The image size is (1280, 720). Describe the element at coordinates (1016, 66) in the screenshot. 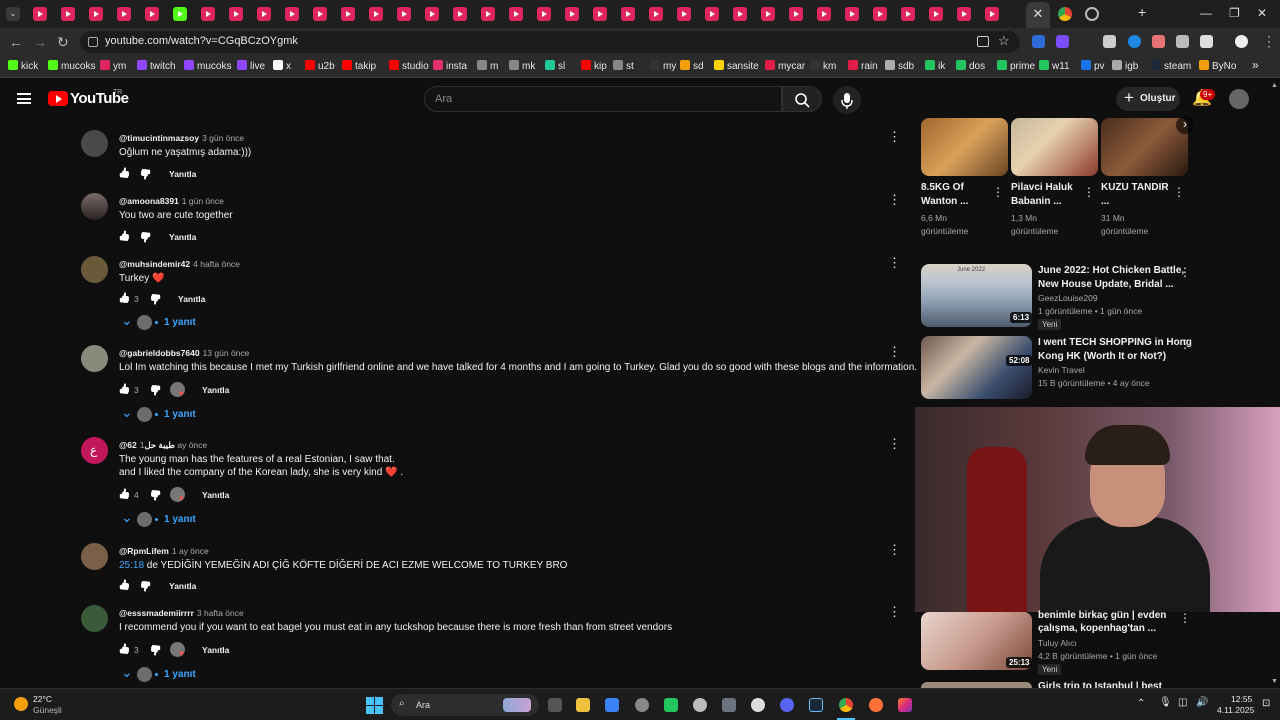

I see `bookmark-item: prime` at that location.